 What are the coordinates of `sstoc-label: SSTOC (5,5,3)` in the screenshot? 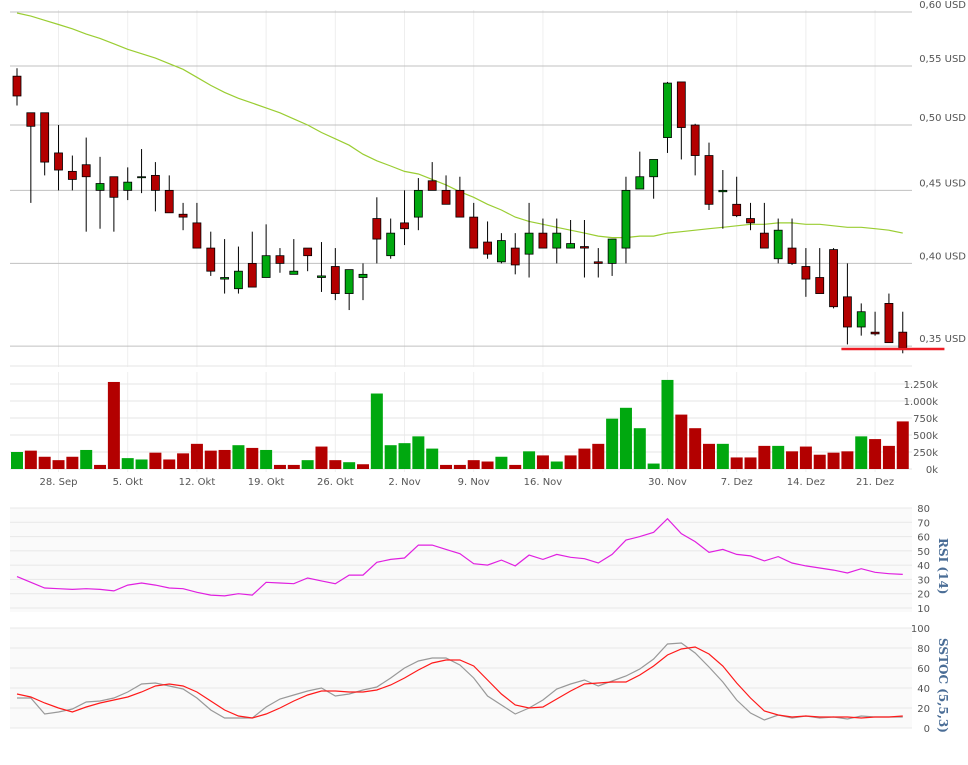 It's located at (943, 685).